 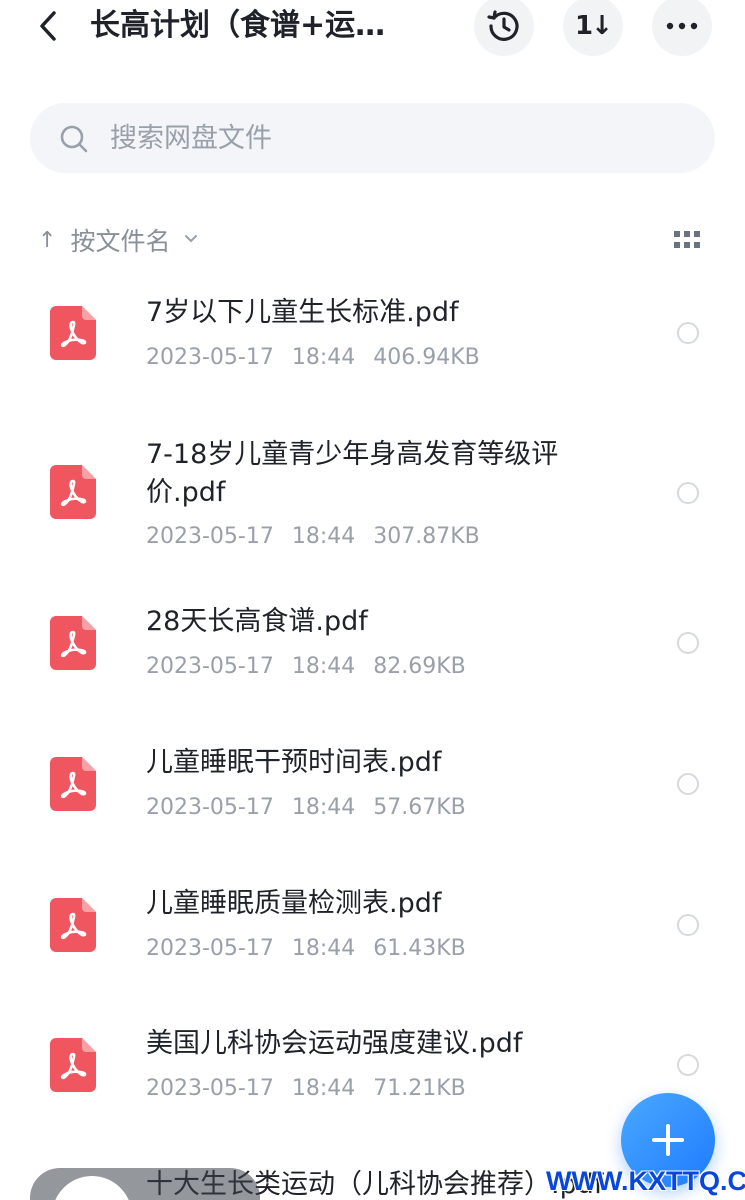 What do you see at coordinates (645, 1181) in the screenshot?
I see `watermark: WWW.KXTTQ.COM` at bounding box center [645, 1181].